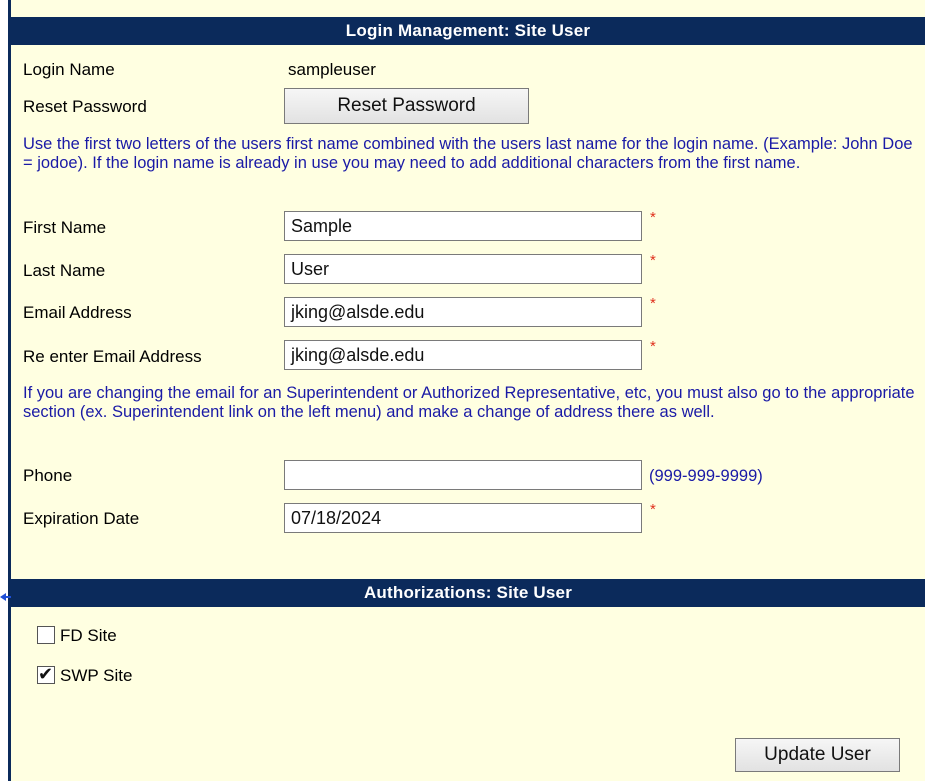  What do you see at coordinates (653, 217) in the screenshot?
I see `first-name-required-marker: *` at bounding box center [653, 217].